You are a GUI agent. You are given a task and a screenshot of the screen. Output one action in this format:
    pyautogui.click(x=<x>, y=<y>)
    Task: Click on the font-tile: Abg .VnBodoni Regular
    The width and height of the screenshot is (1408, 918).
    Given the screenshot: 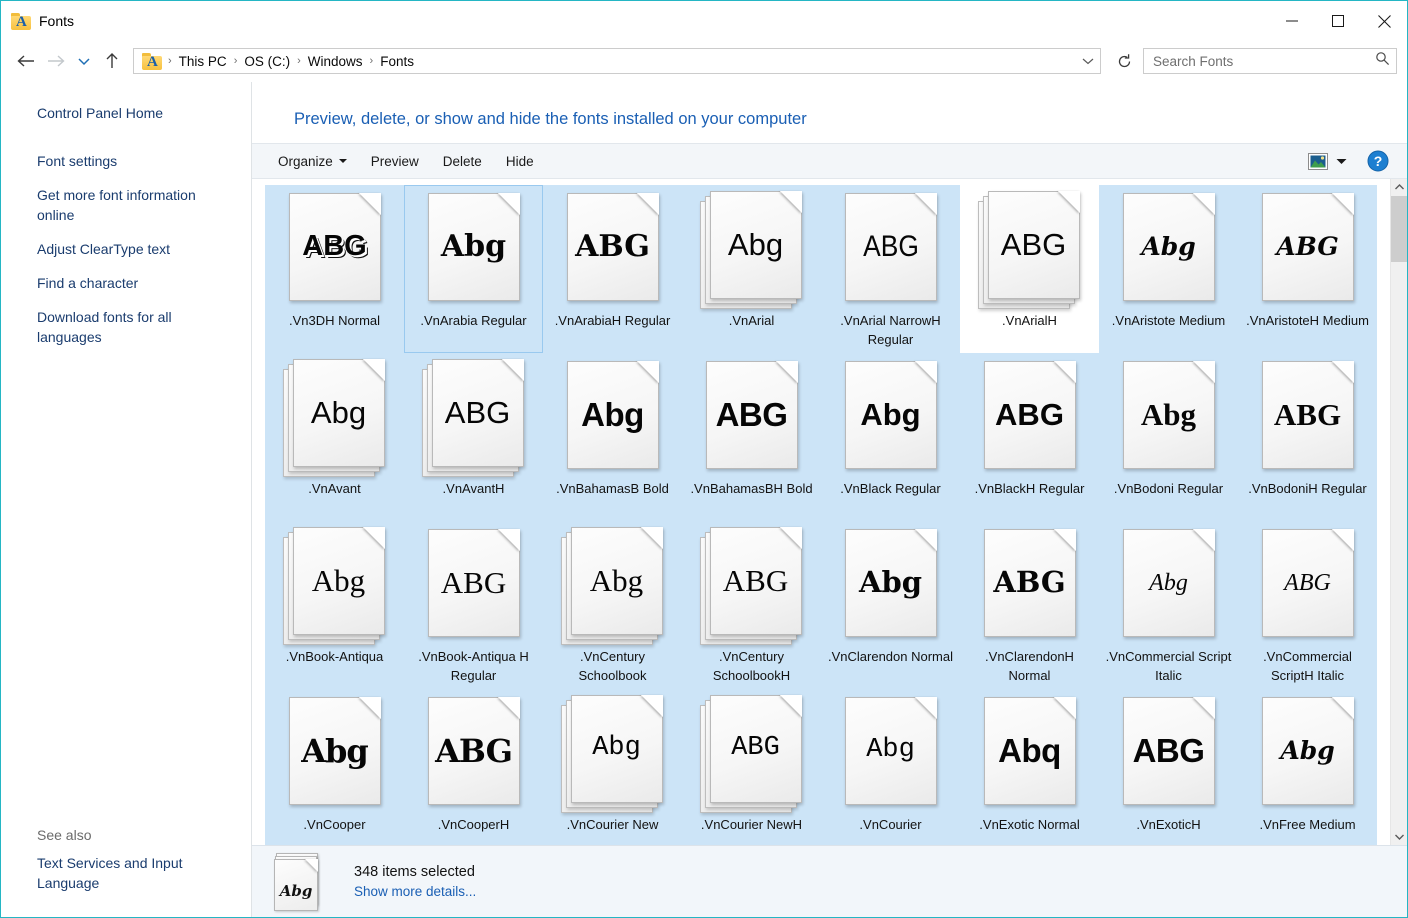 What is the action you would take?
    pyautogui.click(x=1168, y=436)
    